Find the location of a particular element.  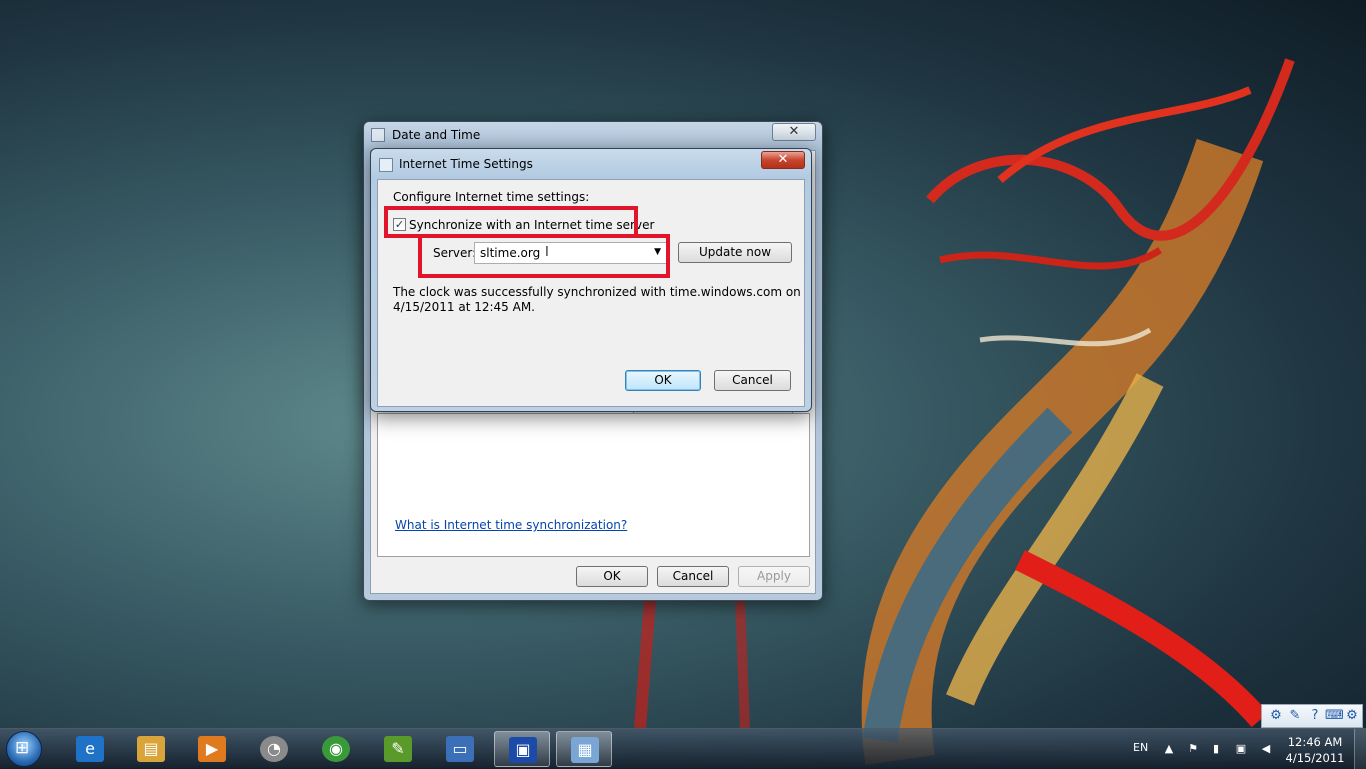

sync-checkbox-label: Synchronize with an Internet time server is located at coordinates (531, 225).